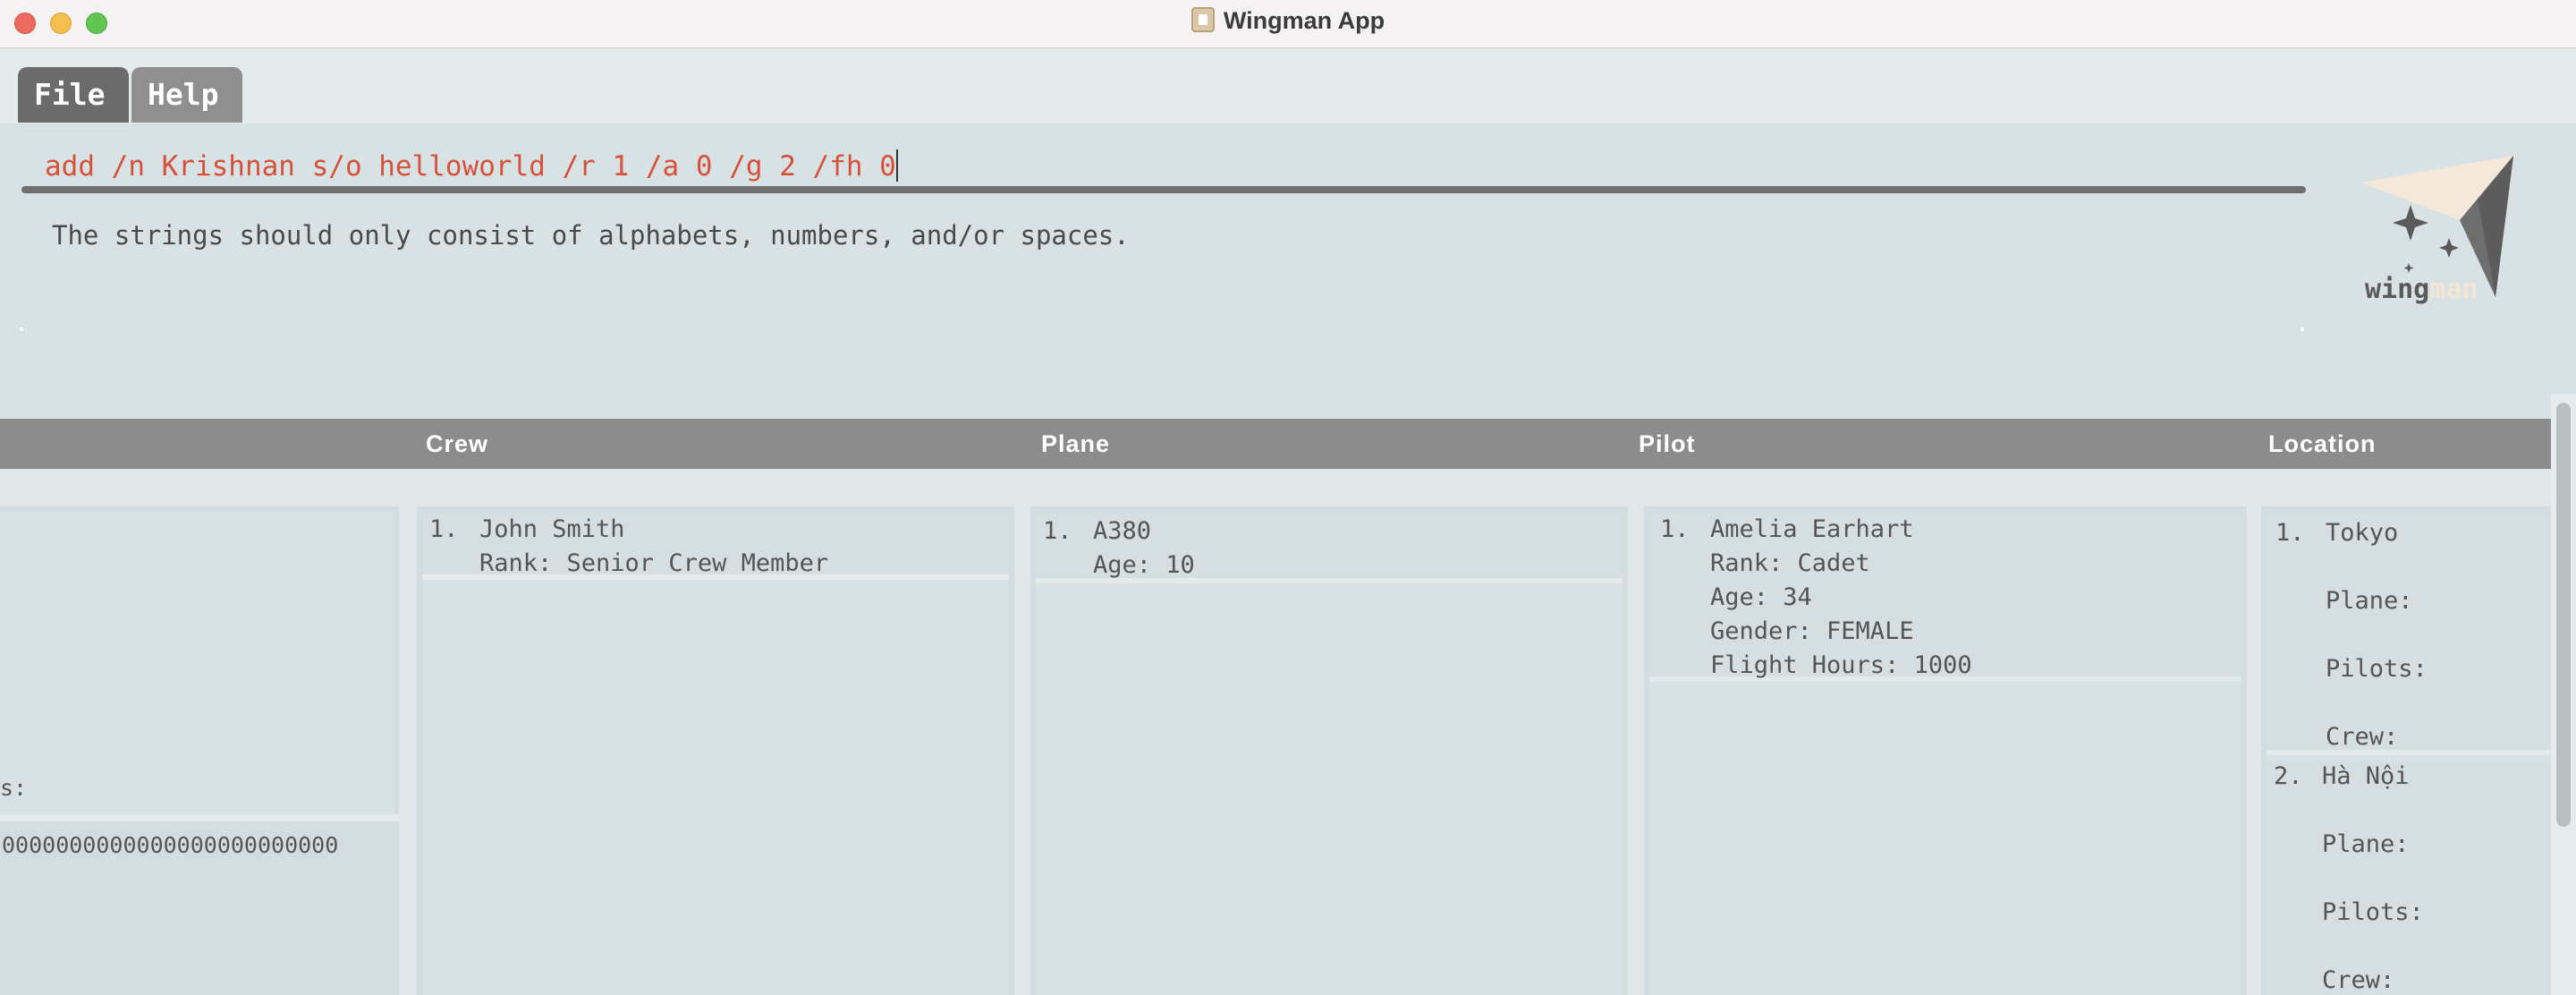  I want to click on pilot-card-age: Age: 34, so click(1761, 597).